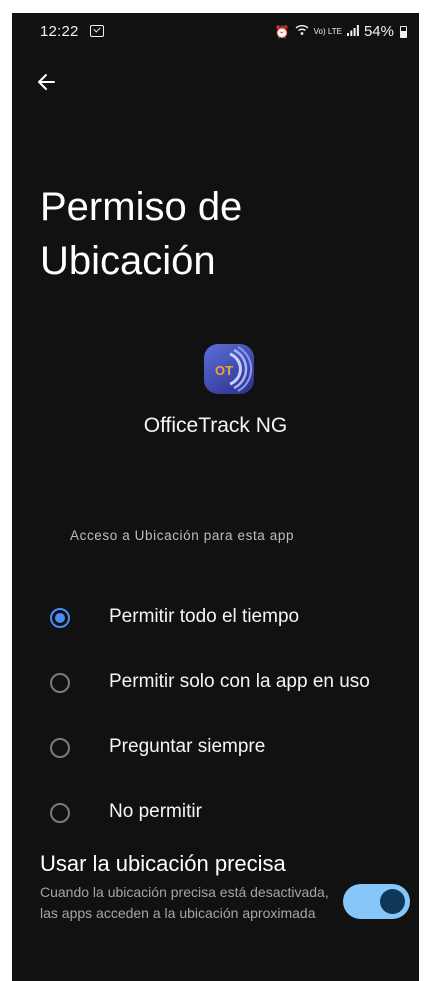  Describe the element at coordinates (352, 31) in the screenshot. I see `signal-strength-icon` at that location.